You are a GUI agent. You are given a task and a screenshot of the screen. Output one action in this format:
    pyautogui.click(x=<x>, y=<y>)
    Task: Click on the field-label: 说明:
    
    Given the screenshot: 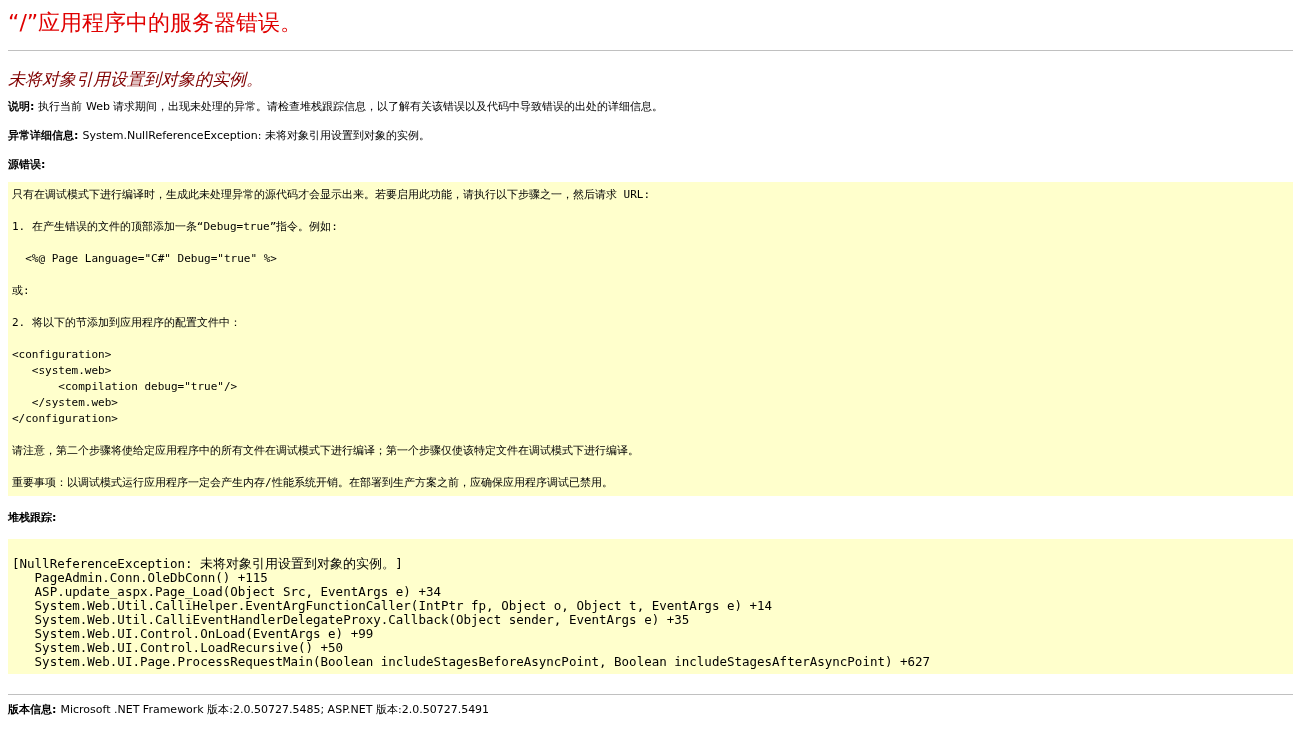 What is the action you would take?
    pyautogui.click(x=21, y=106)
    